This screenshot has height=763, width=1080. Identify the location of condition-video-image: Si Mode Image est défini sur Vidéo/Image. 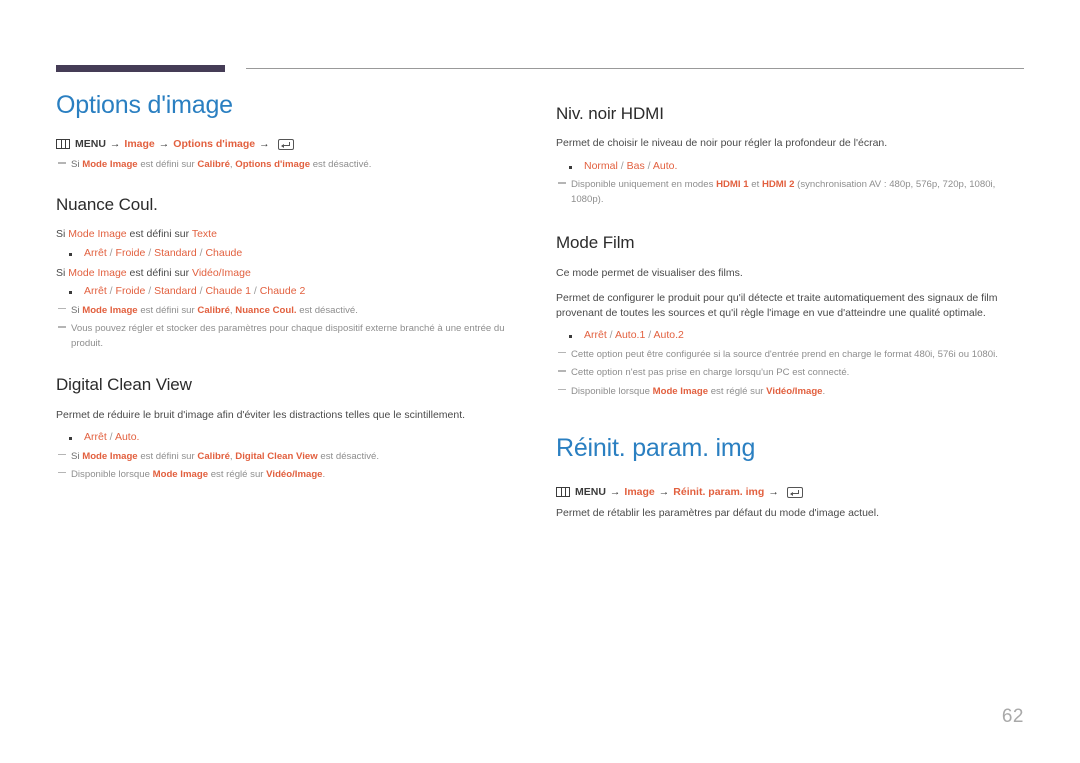
(295, 274).